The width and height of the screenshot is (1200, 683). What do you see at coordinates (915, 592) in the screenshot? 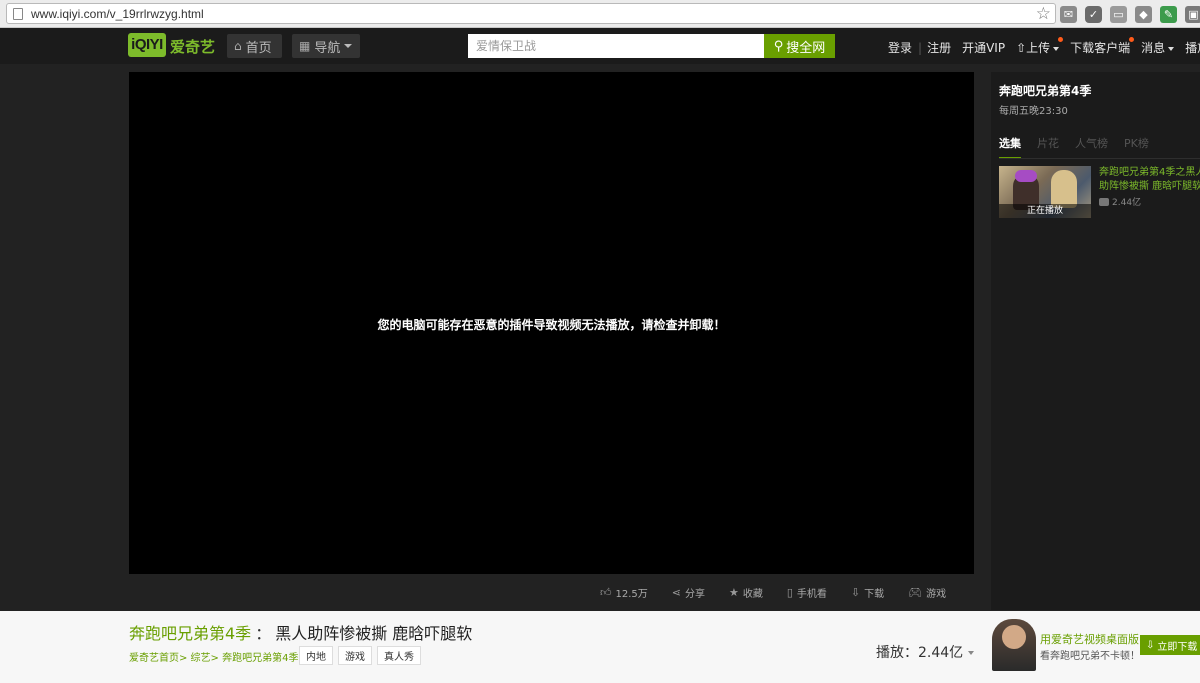
I see `gamepad-icon: 🎮︎` at bounding box center [915, 592].